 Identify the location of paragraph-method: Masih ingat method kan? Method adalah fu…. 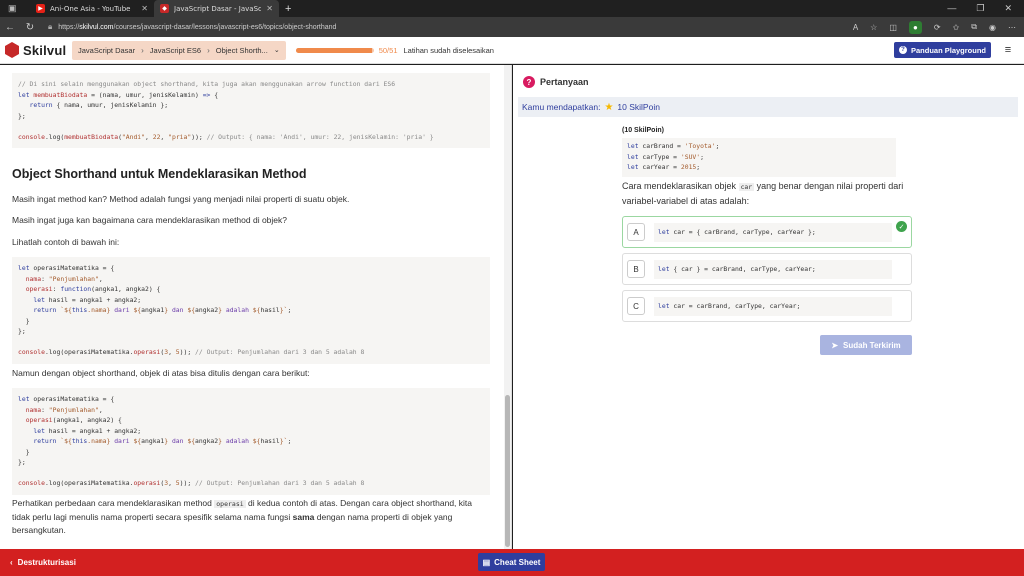
(181, 199).